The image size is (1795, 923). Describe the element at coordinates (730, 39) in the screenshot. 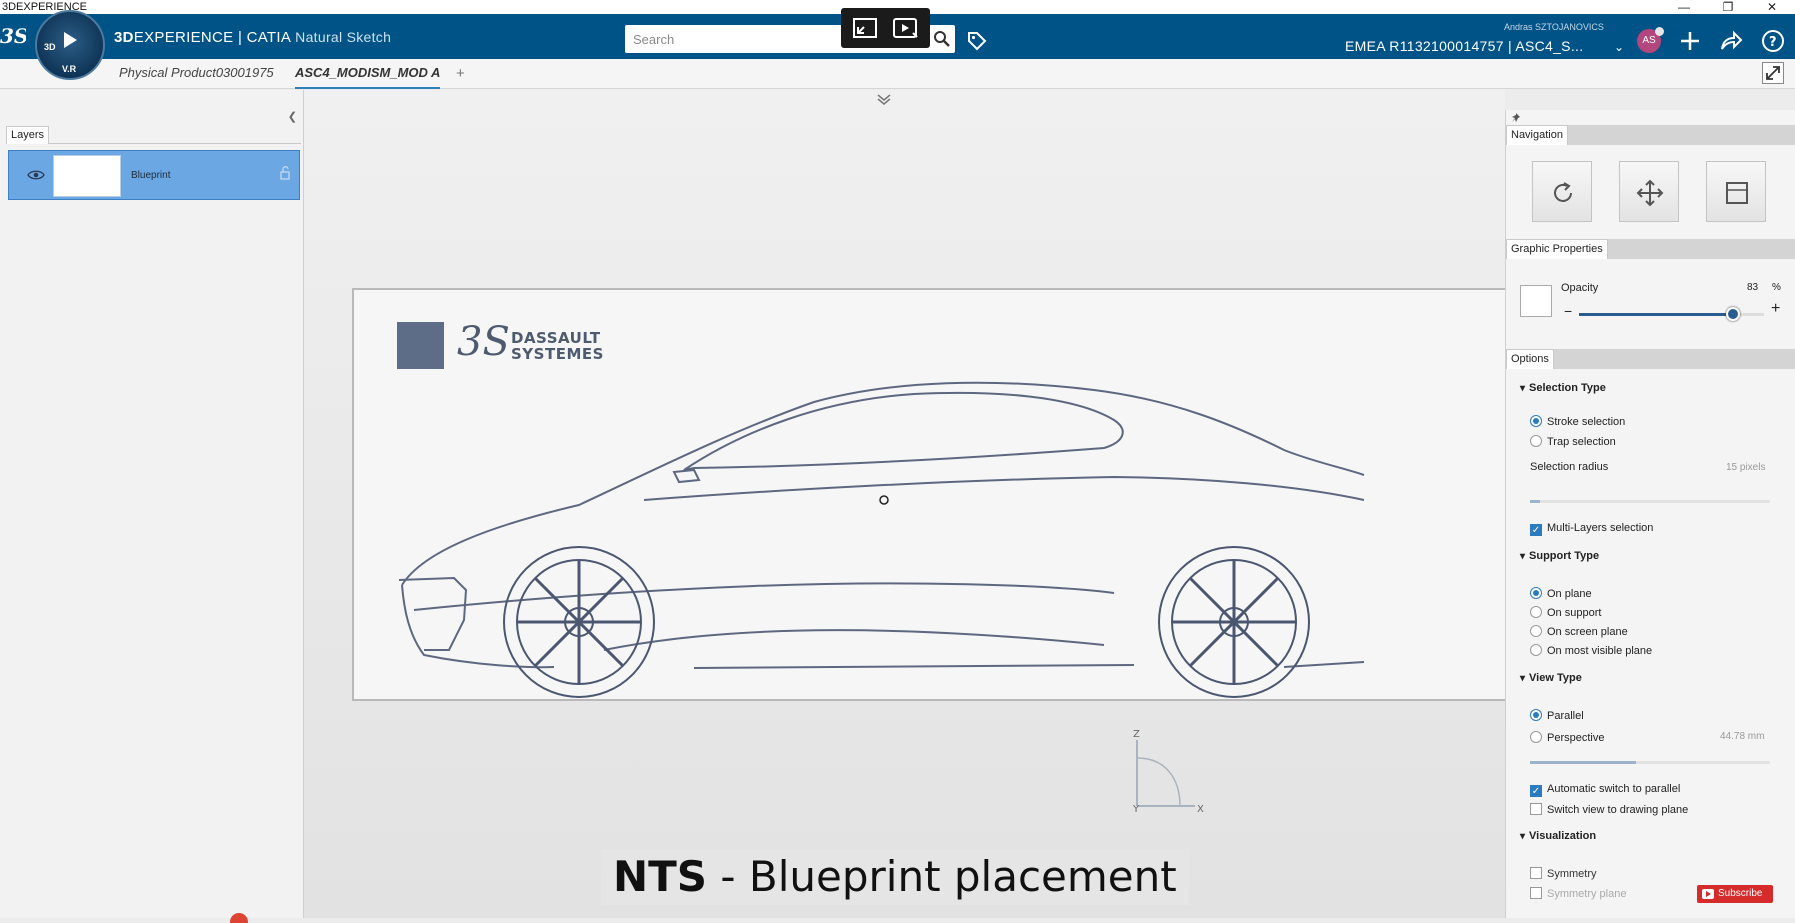

I see `search-input` at that location.